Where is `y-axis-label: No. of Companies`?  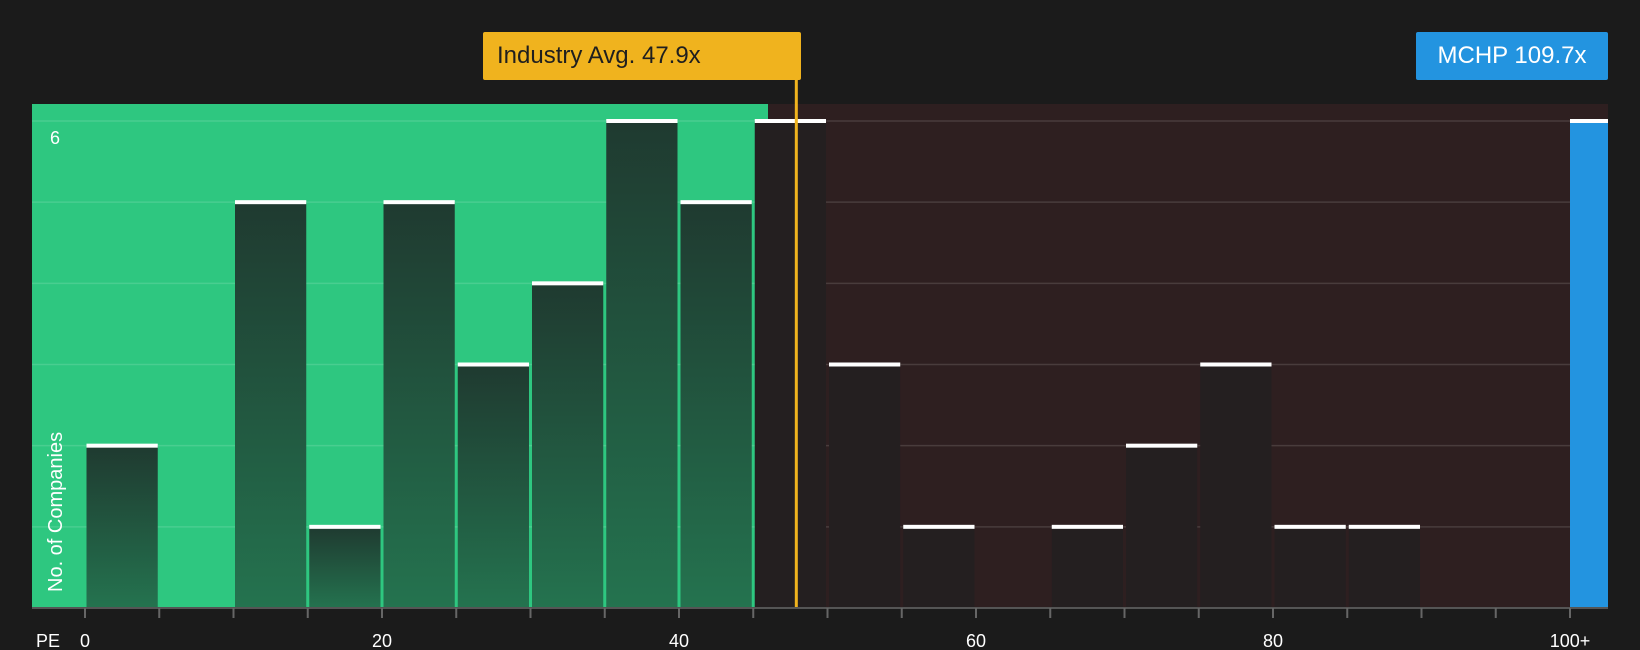 y-axis-label: No. of Companies is located at coordinates (56, 512).